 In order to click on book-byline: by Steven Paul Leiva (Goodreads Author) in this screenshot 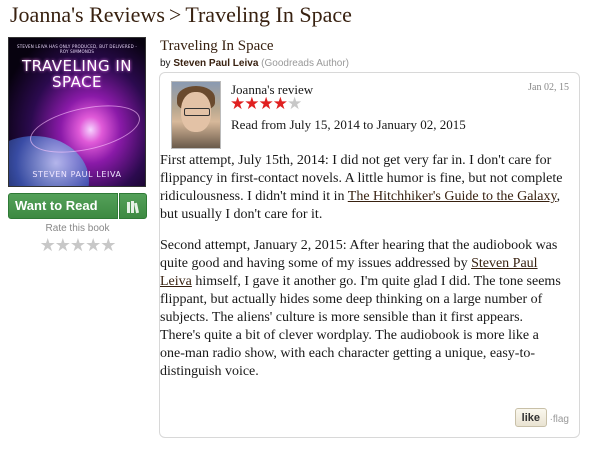, I will do `click(254, 63)`.